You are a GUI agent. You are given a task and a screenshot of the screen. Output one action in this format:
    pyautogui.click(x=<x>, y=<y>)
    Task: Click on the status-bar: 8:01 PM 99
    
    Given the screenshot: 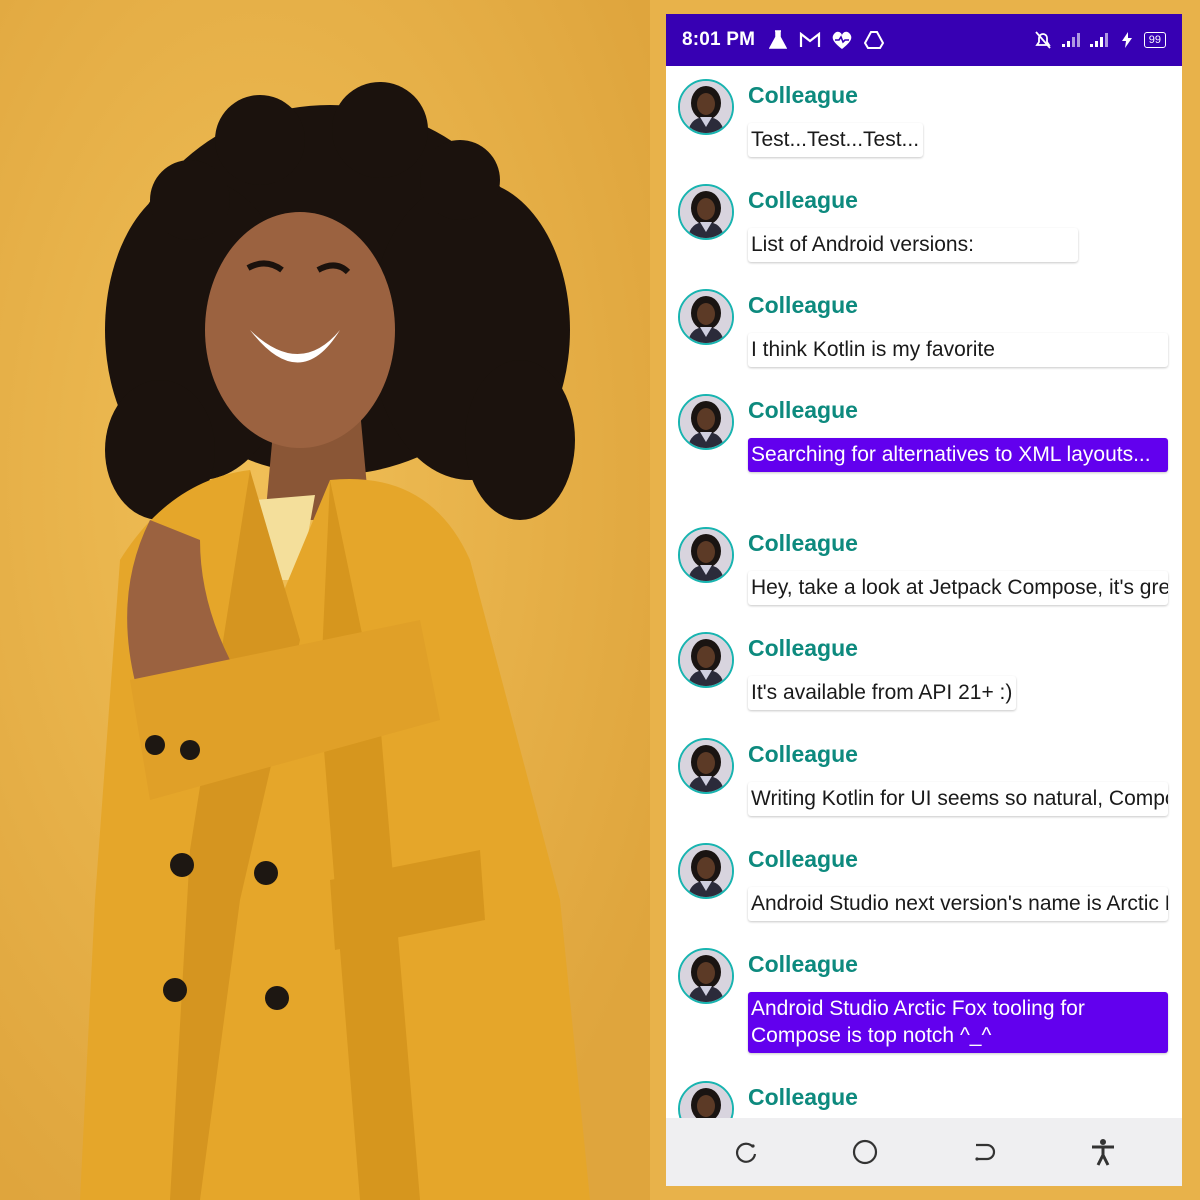 What is the action you would take?
    pyautogui.click(x=924, y=40)
    